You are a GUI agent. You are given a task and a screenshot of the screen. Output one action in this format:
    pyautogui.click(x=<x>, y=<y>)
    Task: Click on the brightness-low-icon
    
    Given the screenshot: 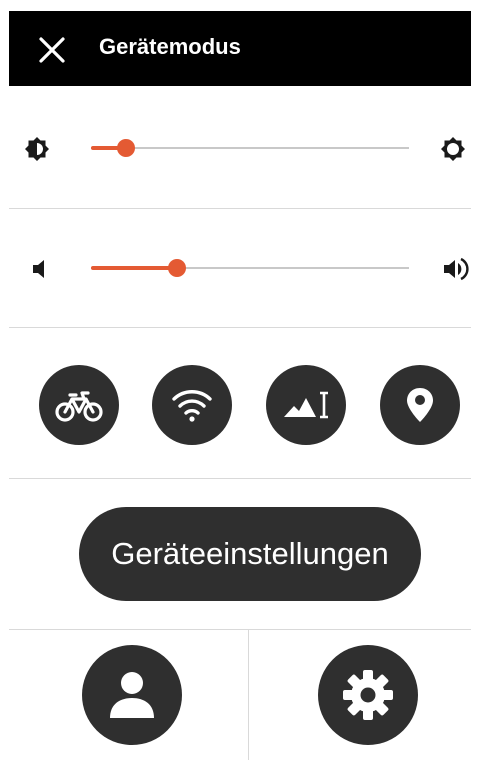 What is the action you would take?
    pyautogui.click(x=37, y=149)
    